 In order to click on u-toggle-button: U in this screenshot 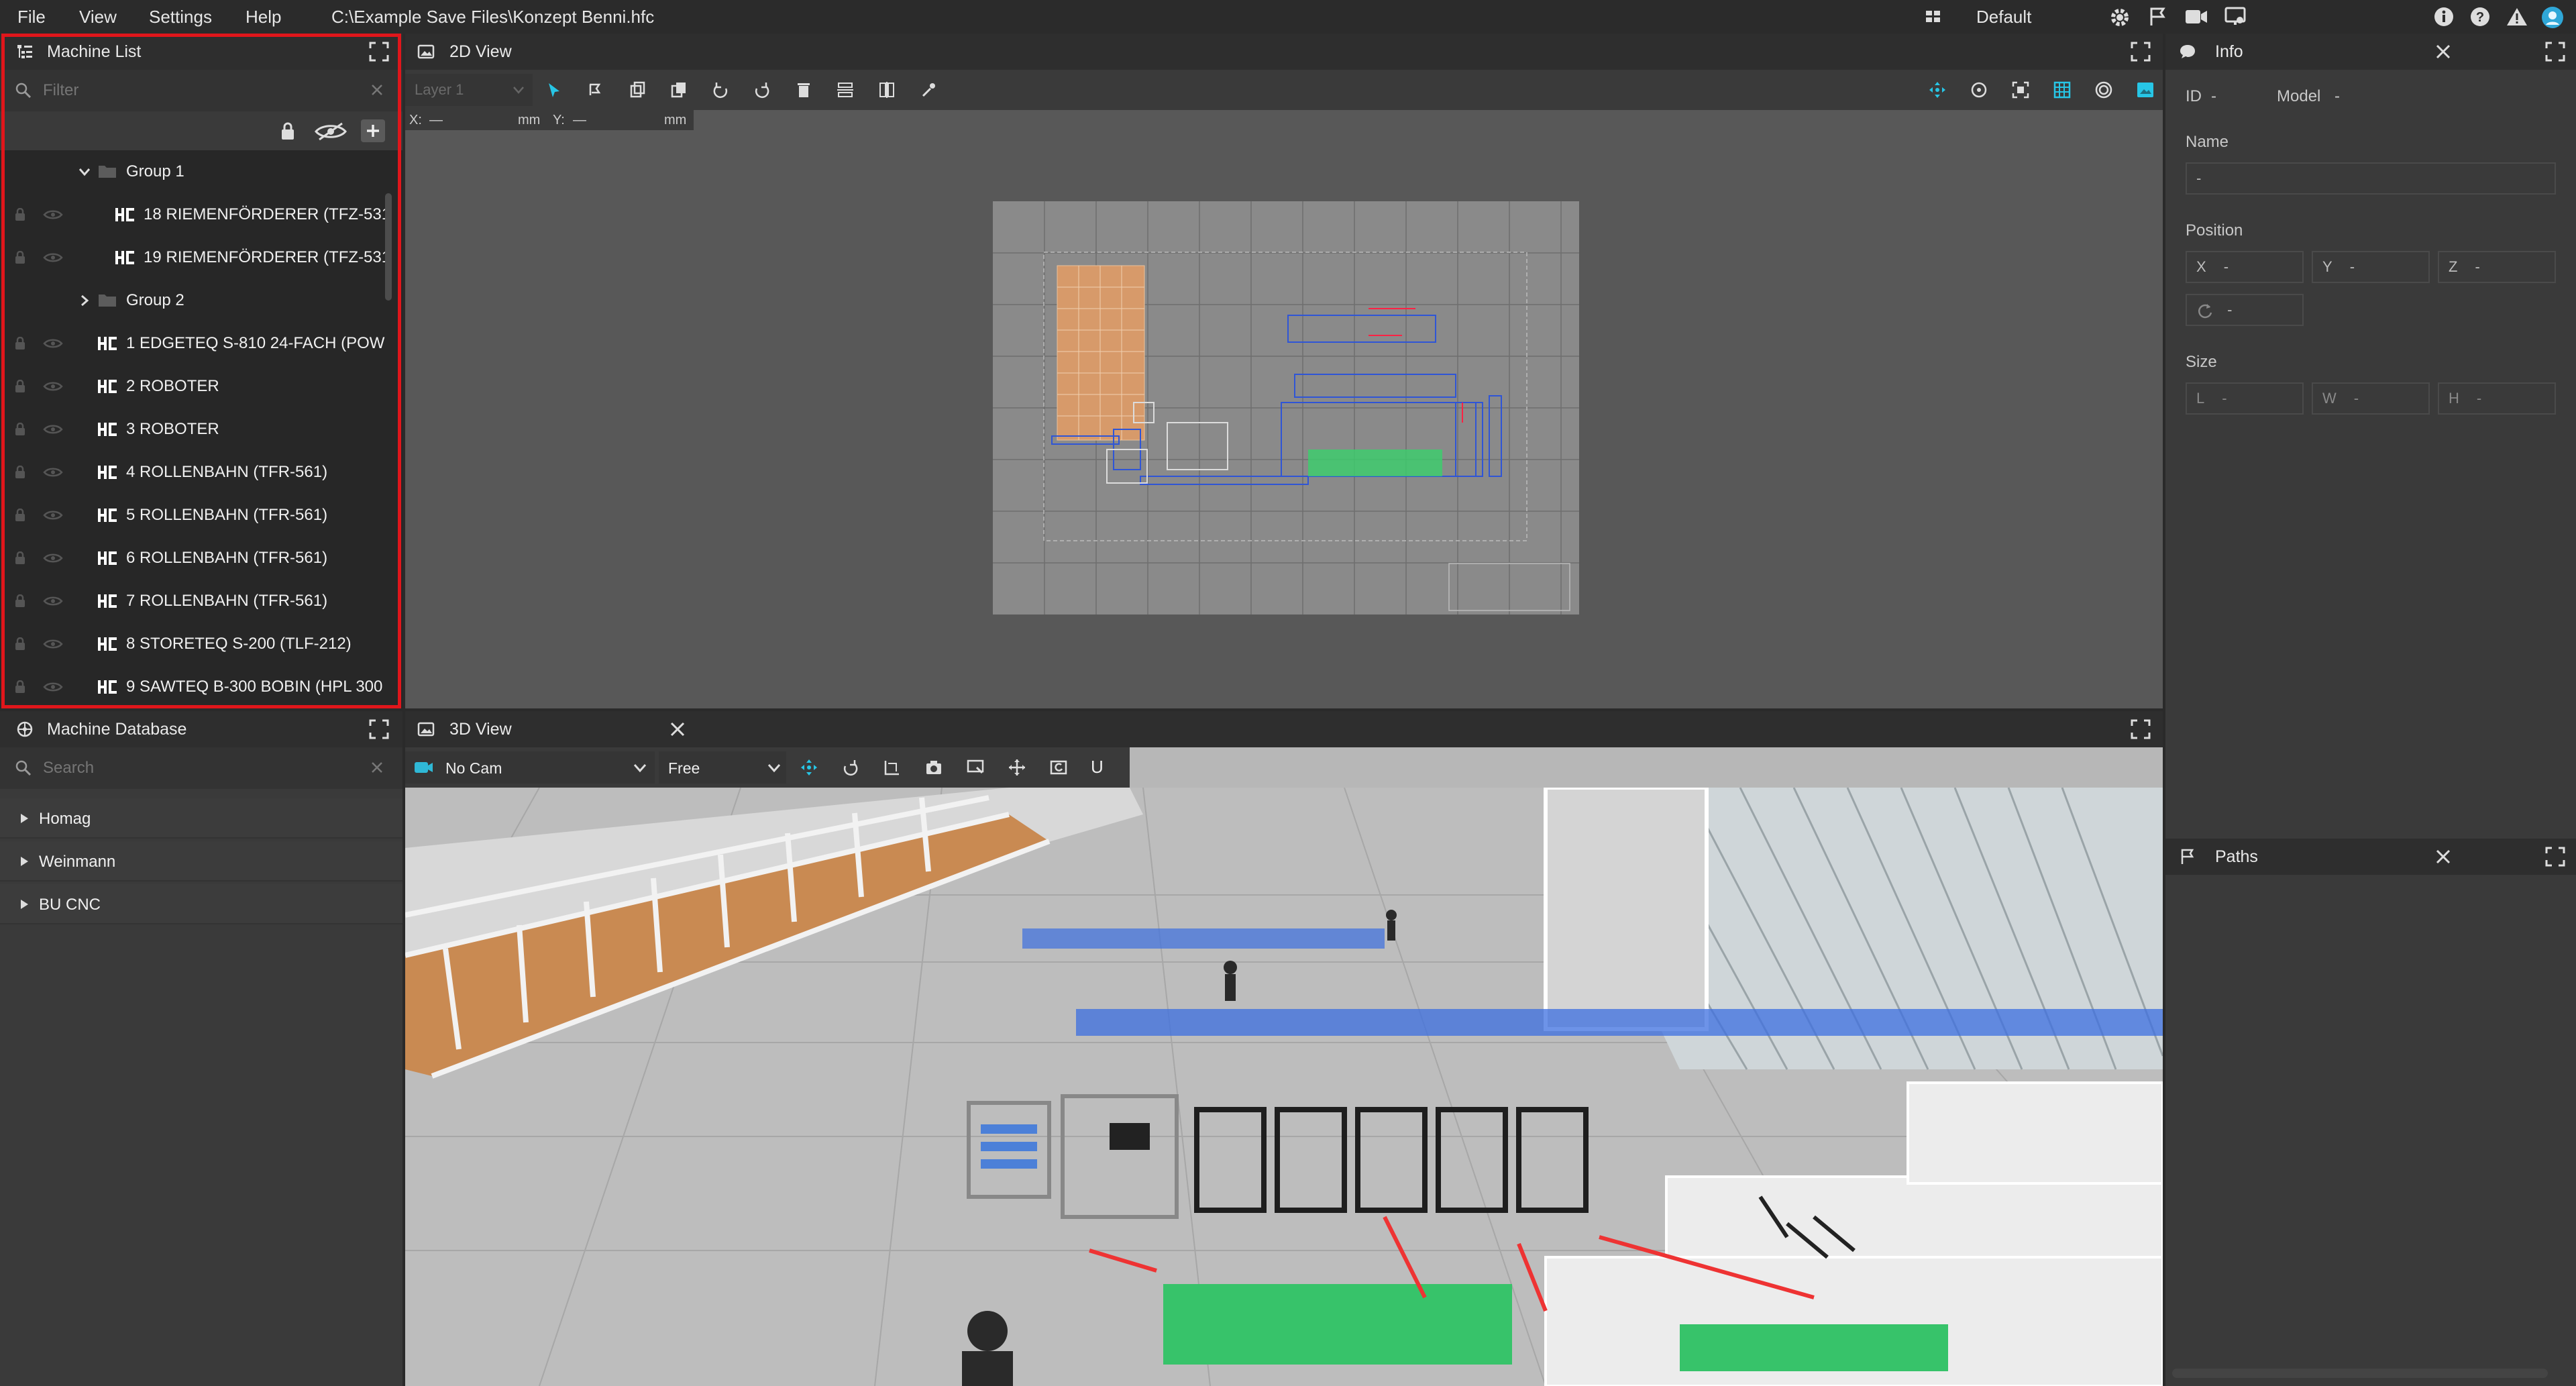, I will do `click(1097, 767)`.